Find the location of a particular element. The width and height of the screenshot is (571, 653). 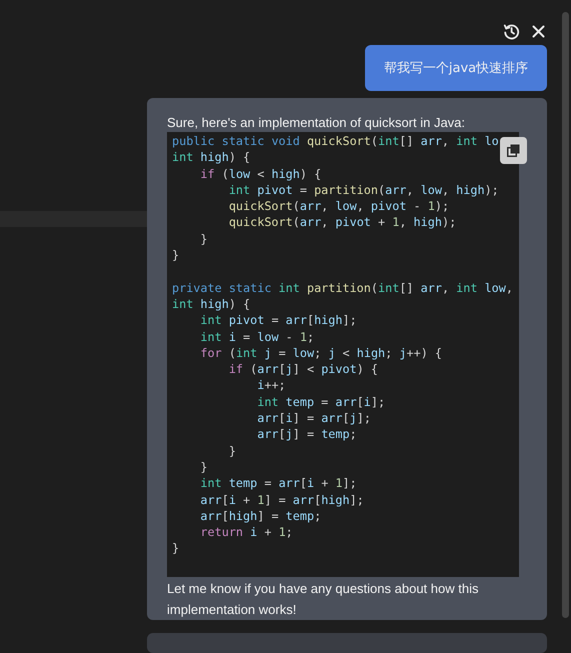

code-line: public static void quickSort(int[] arr, int lo is located at coordinates (335, 141).